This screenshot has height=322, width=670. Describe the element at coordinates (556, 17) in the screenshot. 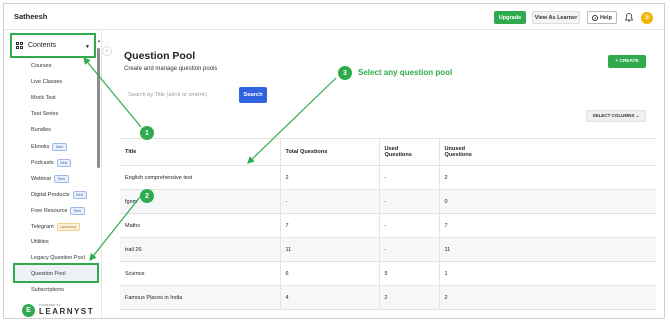

I see `view-as-learner-button: View As Learner` at that location.